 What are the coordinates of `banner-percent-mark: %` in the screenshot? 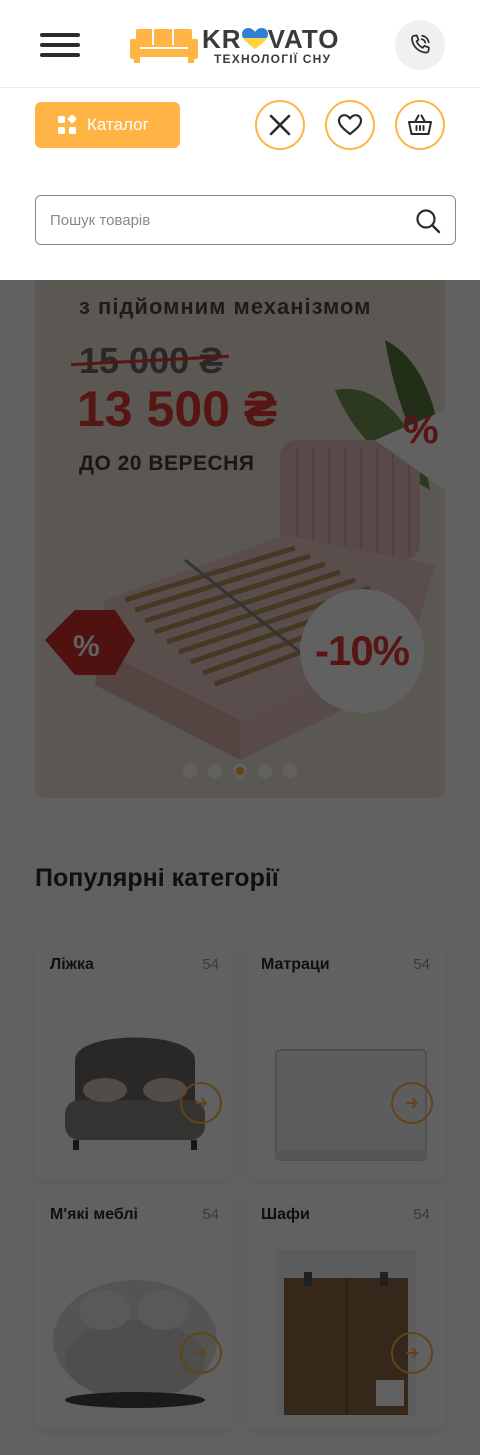 It's located at (421, 430).